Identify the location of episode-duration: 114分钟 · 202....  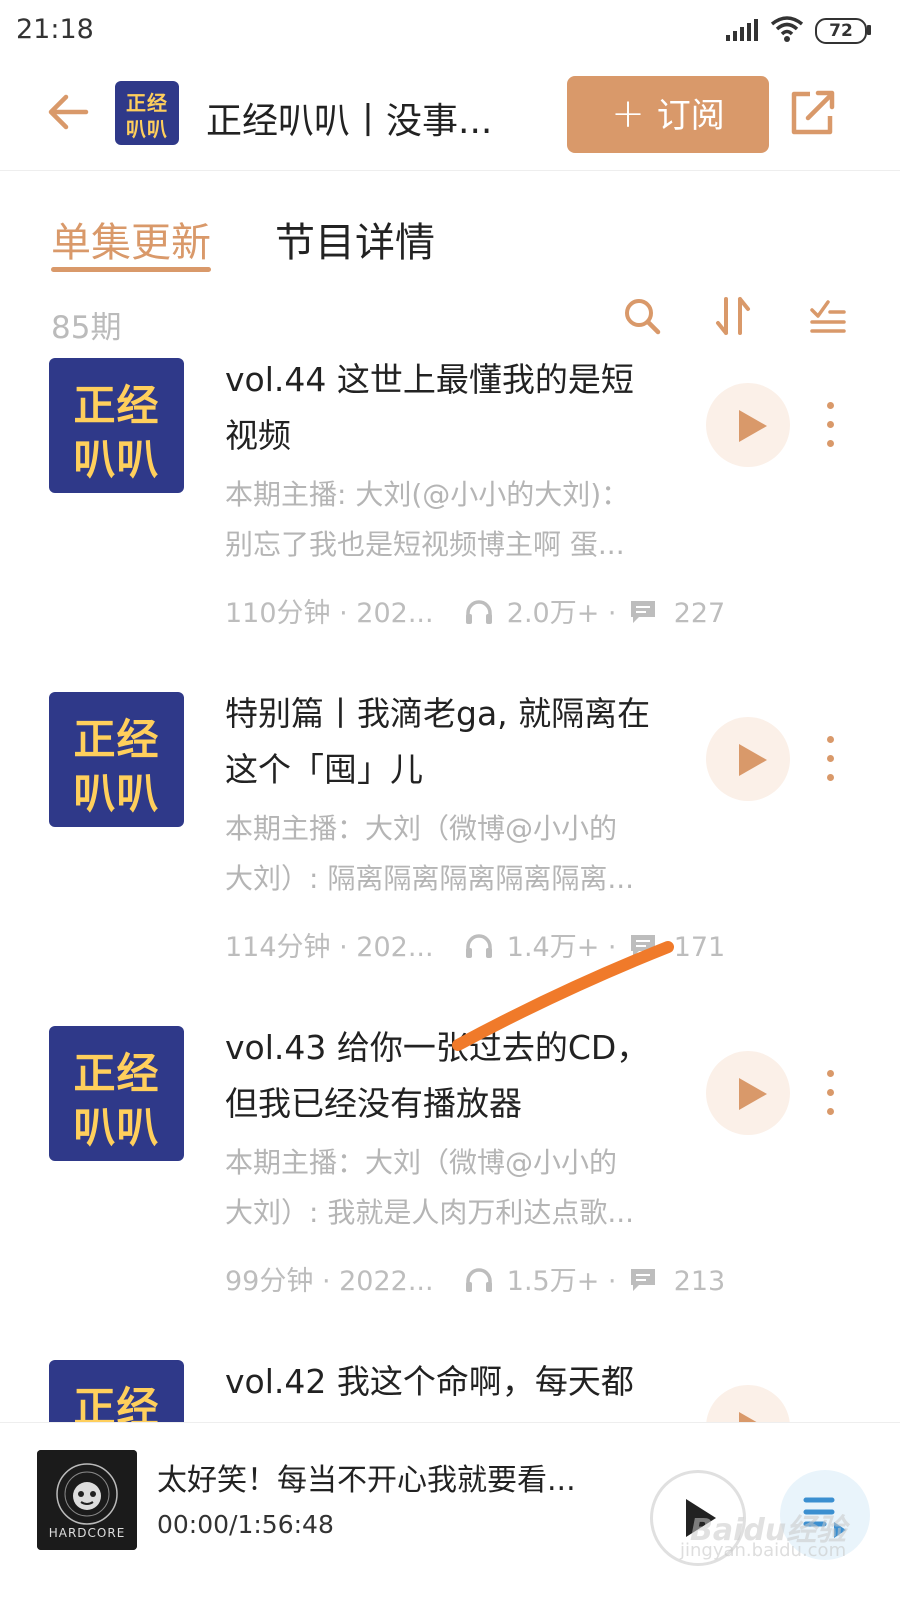
(329, 947).